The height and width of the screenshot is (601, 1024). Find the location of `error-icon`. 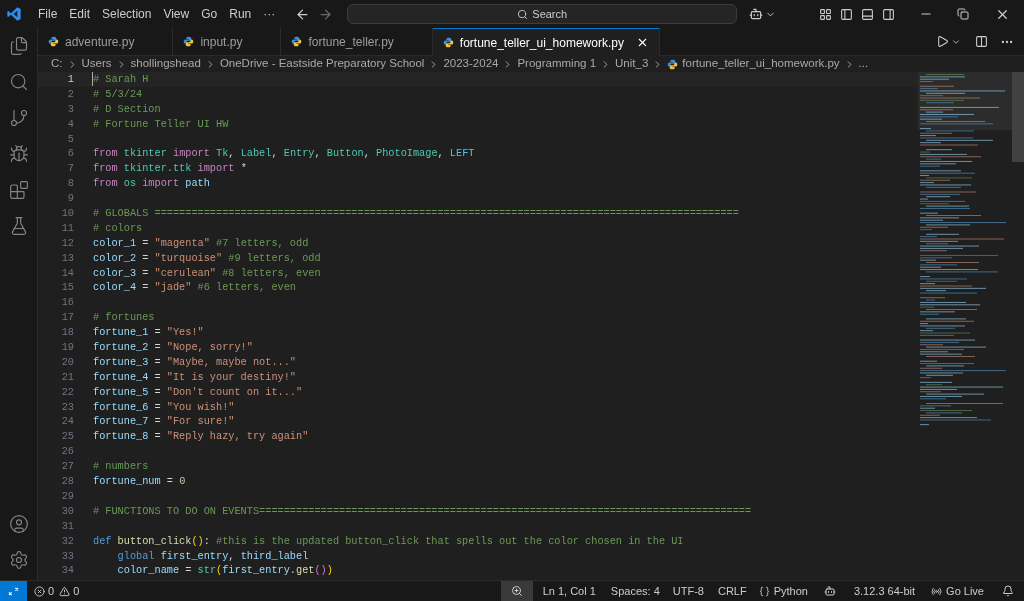

error-icon is located at coordinates (39, 591).